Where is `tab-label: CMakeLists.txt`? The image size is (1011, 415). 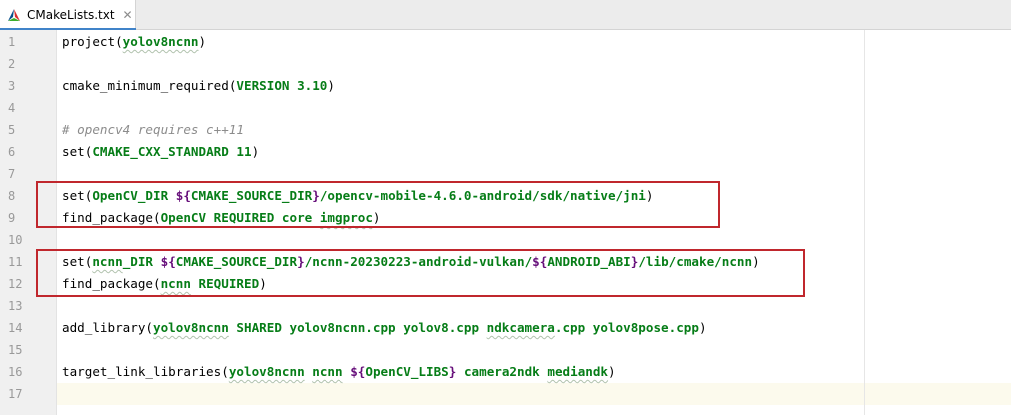 tab-label: CMakeLists.txt is located at coordinates (71, 15).